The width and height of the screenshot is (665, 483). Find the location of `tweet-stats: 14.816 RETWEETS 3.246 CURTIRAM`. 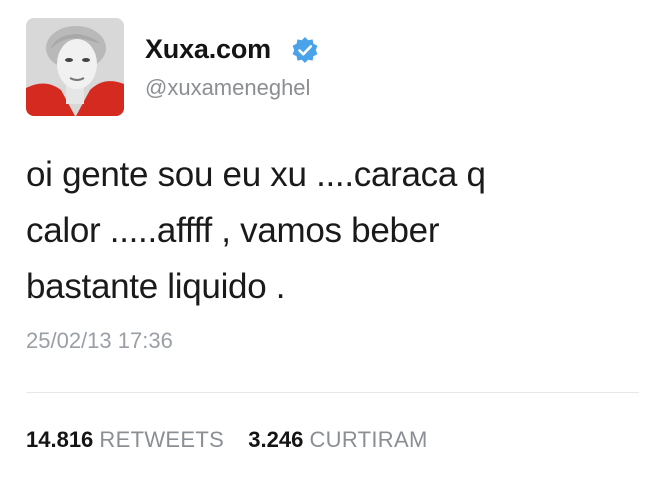

tweet-stats: 14.816 RETWEETS 3.246 CURTIRAM is located at coordinates (227, 440).